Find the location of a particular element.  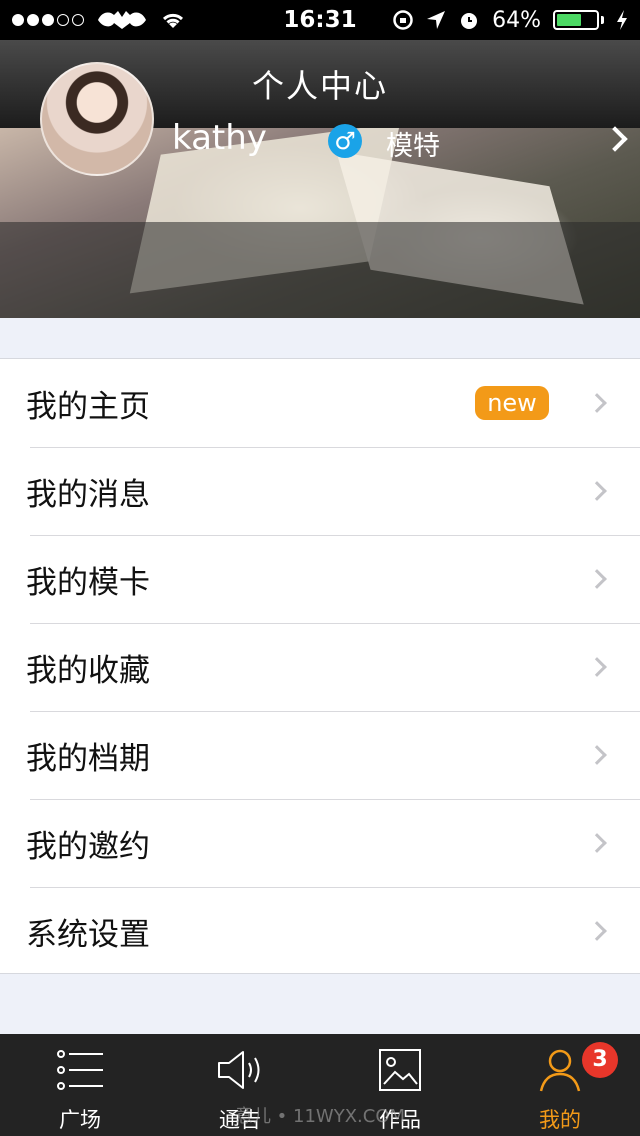

user-role: 模特 is located at coordinates (413, 146).